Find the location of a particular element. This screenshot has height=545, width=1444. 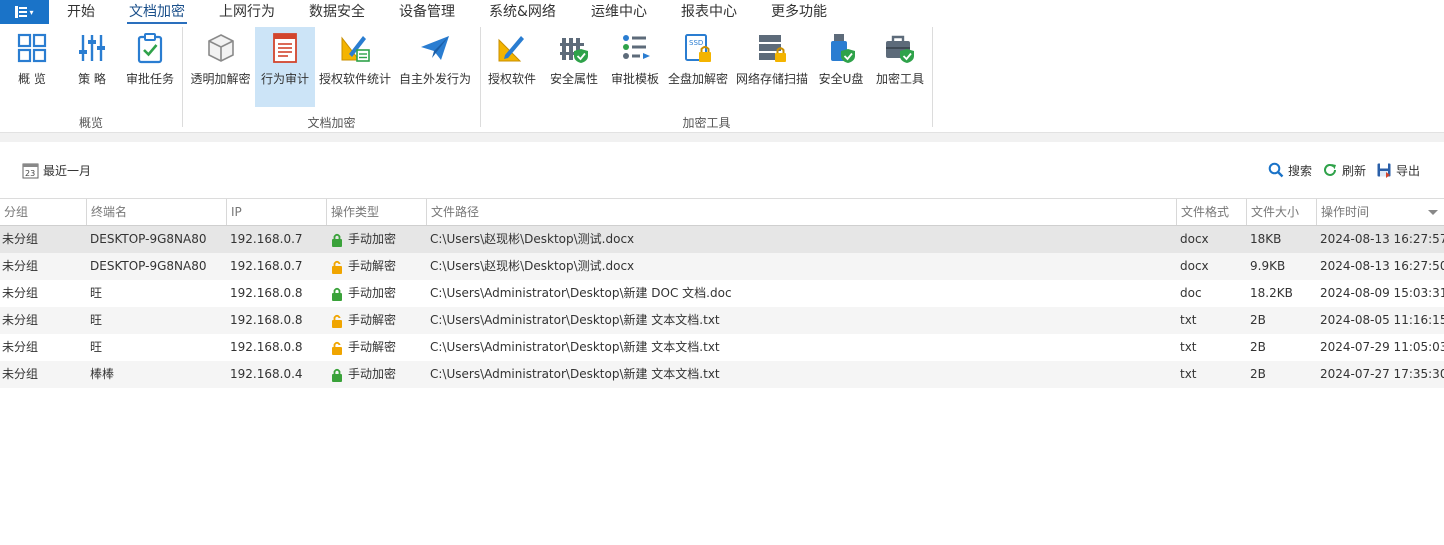

cell-terminal: DESKTOP-9G8NA80 is located at coordinates (148, 239).